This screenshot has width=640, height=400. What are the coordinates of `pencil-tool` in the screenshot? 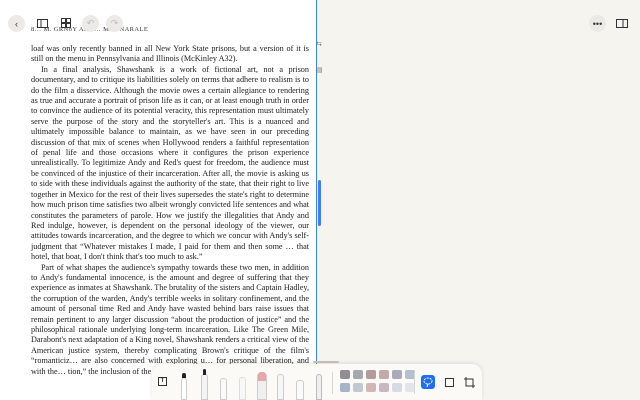 It's located at (242, 388).